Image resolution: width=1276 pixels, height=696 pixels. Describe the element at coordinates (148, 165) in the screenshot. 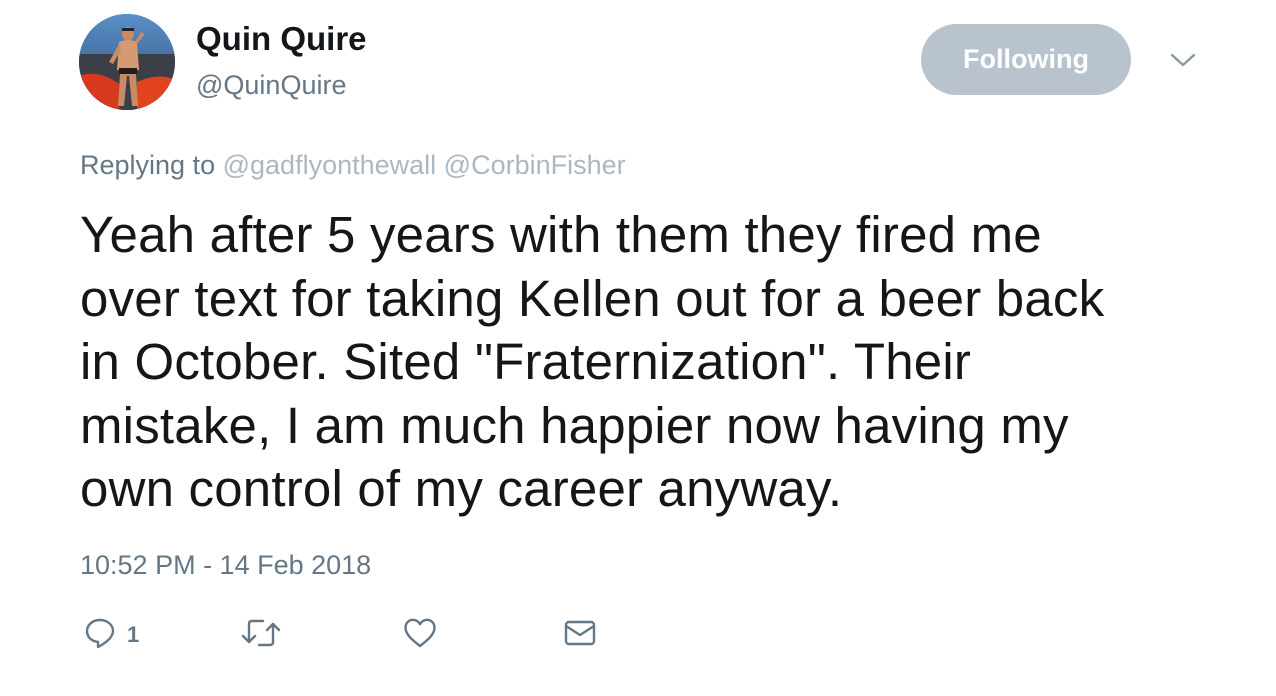

I see `reply-context-label: Replying to` at that location.